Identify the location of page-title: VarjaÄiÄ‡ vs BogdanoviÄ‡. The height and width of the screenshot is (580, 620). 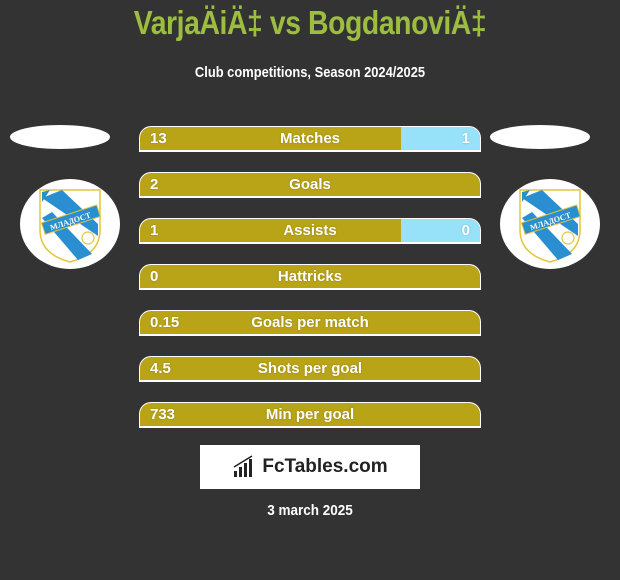
(310, 22).